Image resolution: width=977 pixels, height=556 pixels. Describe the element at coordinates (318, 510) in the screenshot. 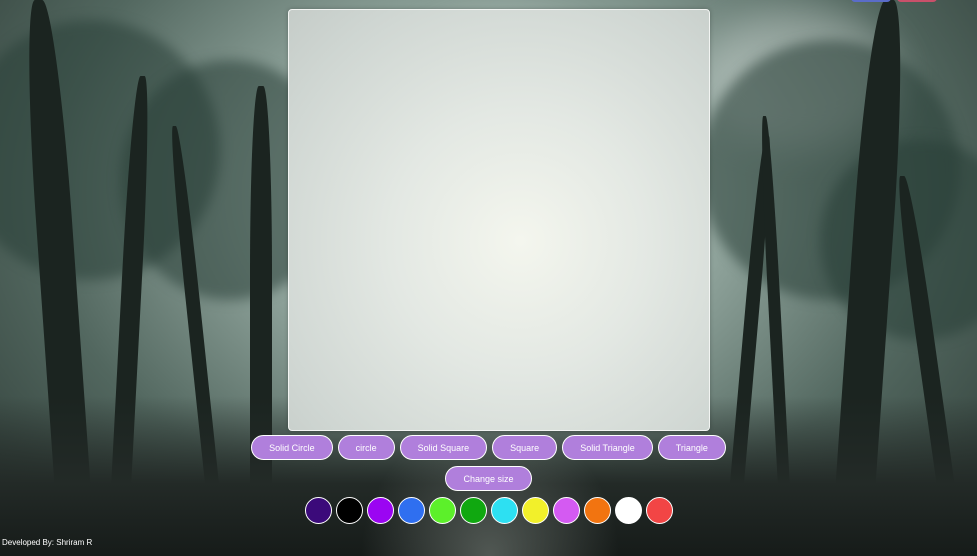

I see `color-swatch-dark-purple` at that location.